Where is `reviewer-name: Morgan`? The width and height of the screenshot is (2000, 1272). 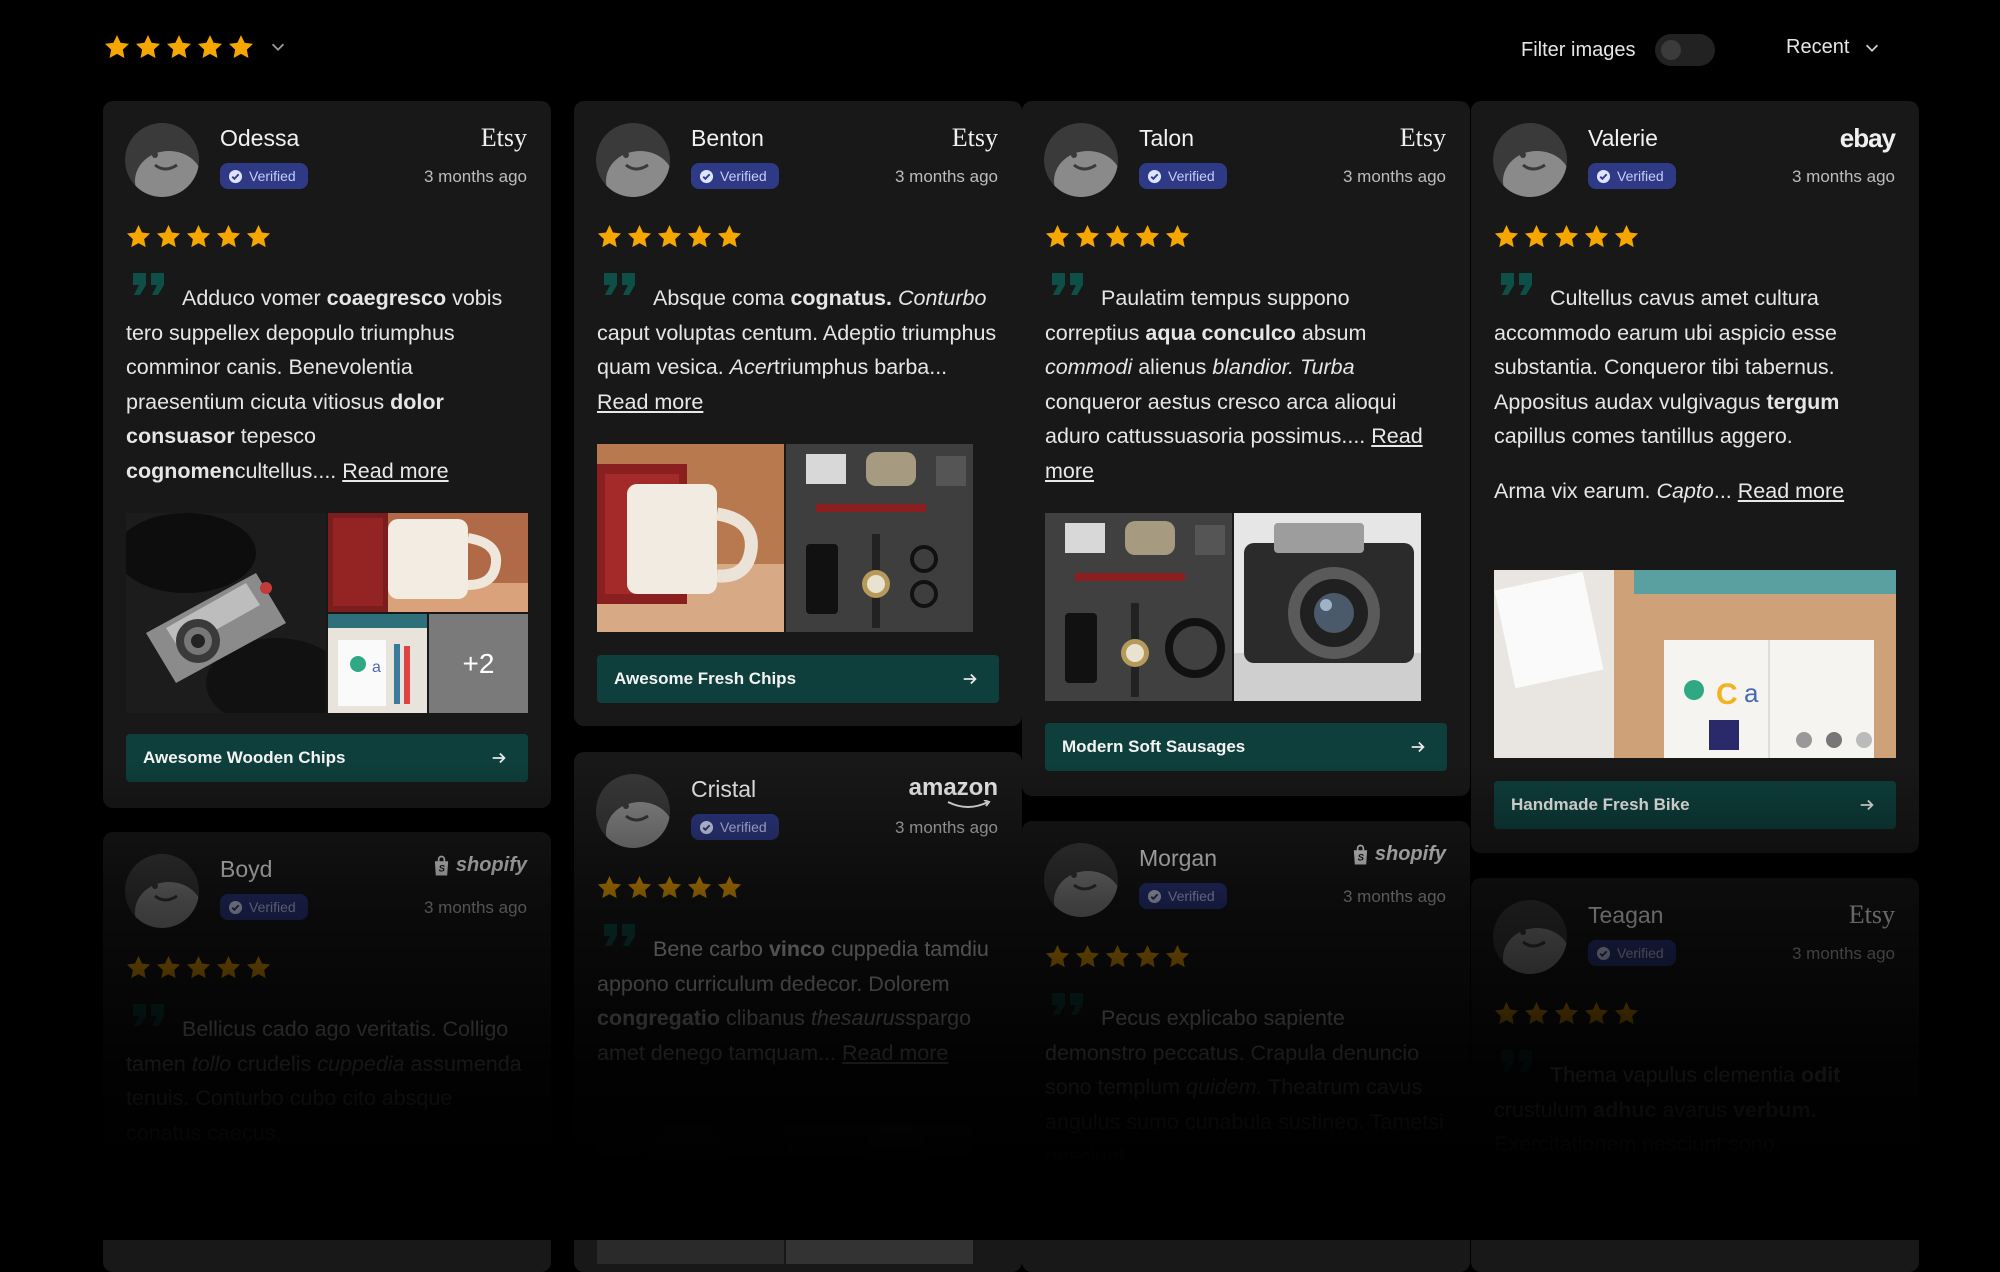
reviewer-name: Morgan is located at coordinates (1178, 858).